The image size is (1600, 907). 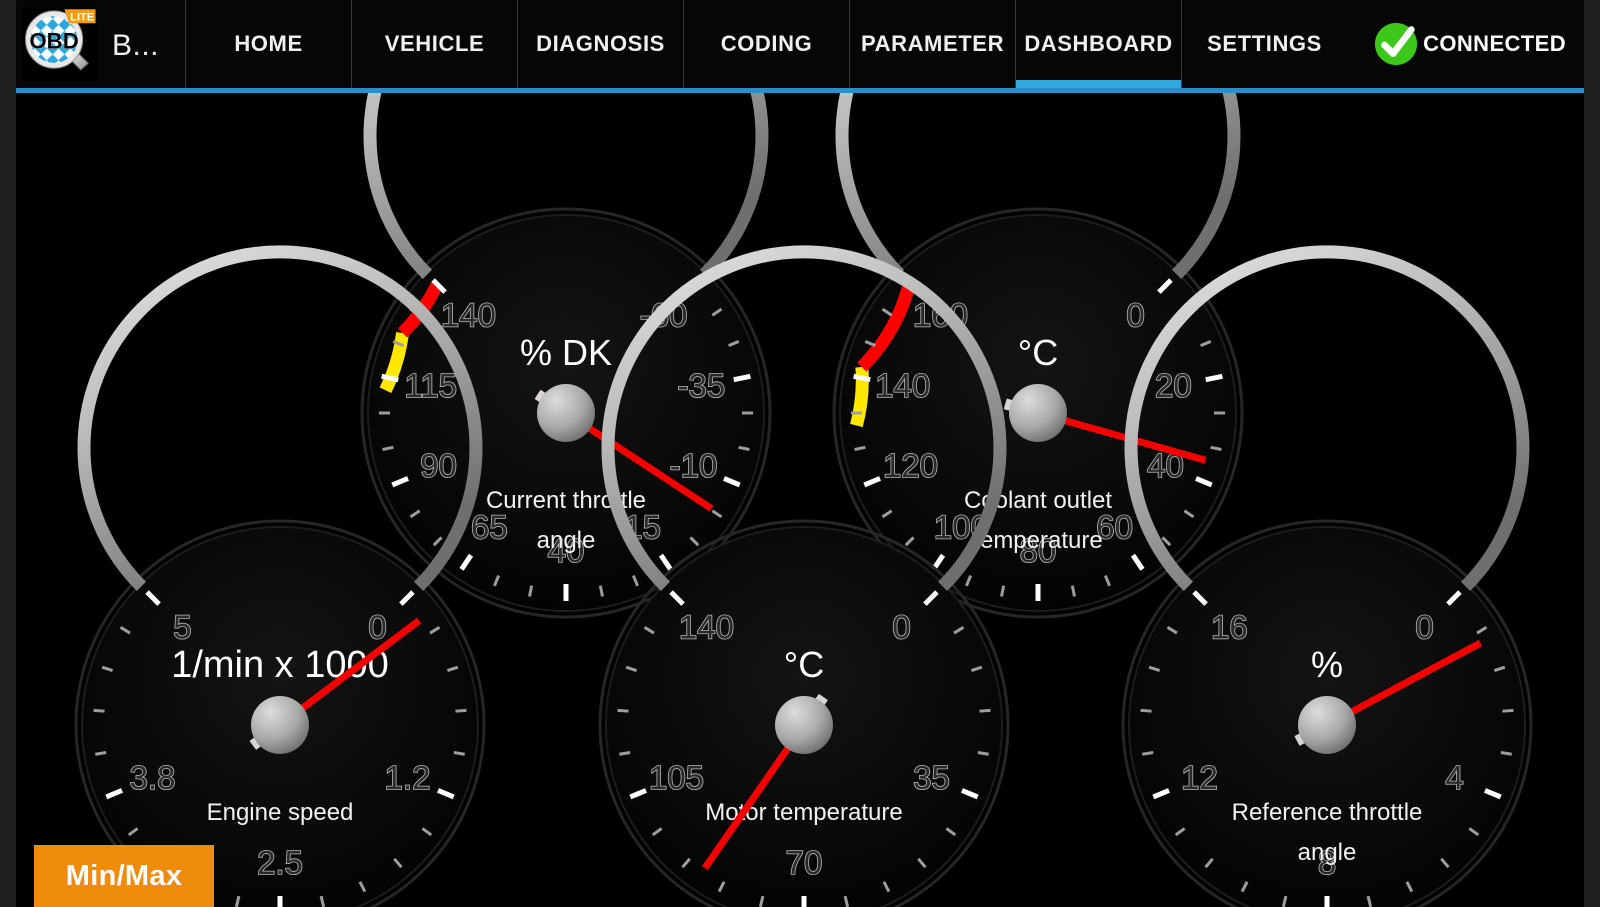 I want to click on nav-item-label: HOME, so click(x=268, y=43).